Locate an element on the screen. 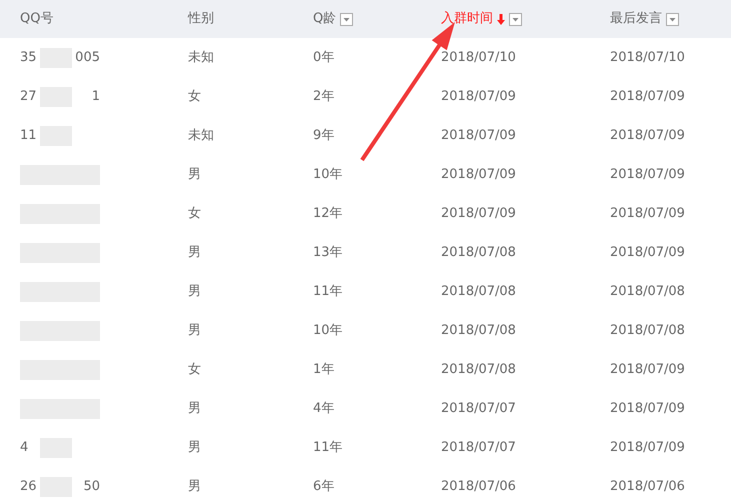 This screenshot has height=500, width=731. table-cell-text: 2年 is located at coordinates (324, 97).